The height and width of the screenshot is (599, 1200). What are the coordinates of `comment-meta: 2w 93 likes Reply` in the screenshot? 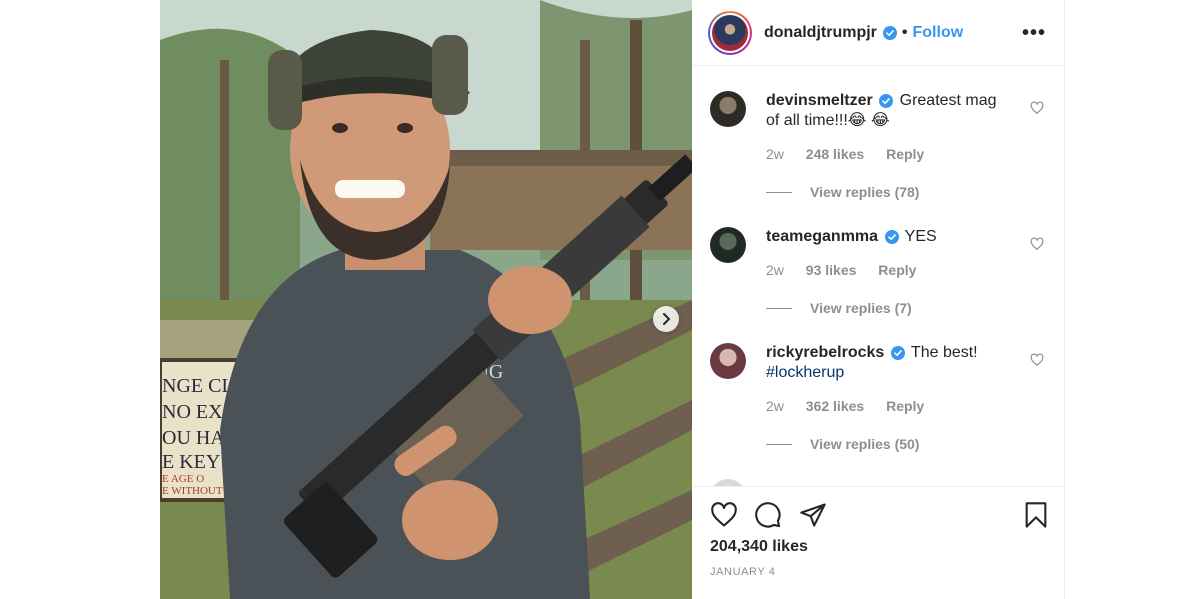 It's located at (850, 270).